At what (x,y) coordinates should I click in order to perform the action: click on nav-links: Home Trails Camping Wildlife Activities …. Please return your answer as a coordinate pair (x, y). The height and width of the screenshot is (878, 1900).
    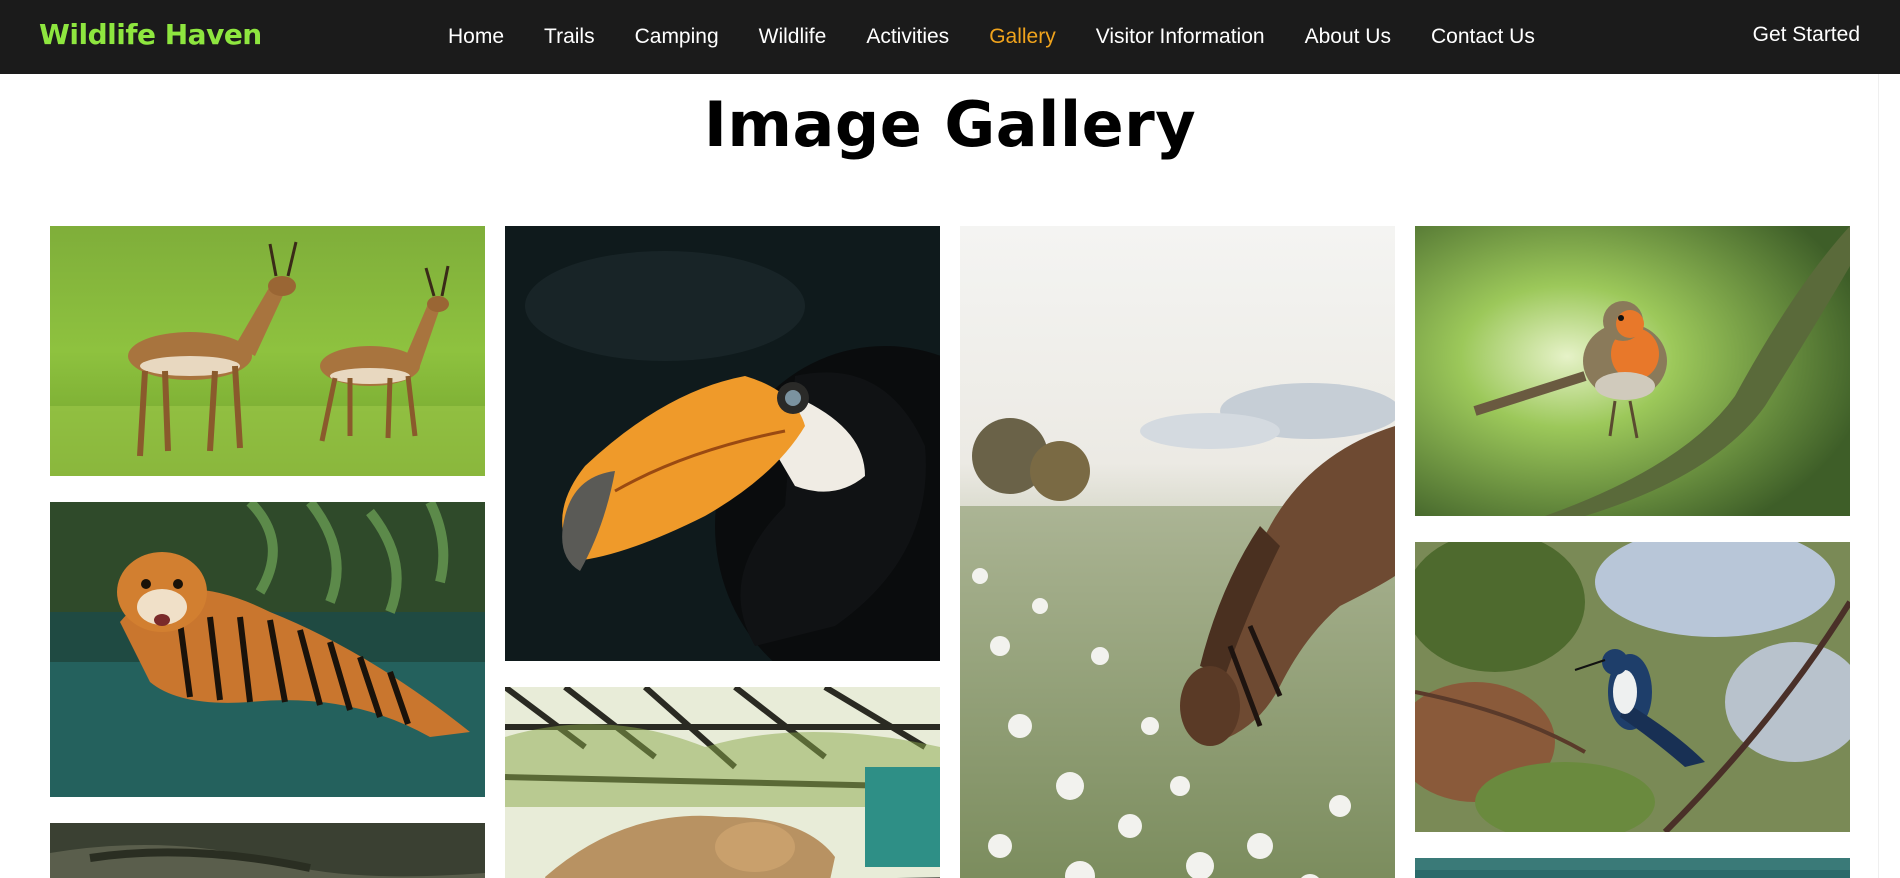
    Looking at the image, I should click on (991, 37).